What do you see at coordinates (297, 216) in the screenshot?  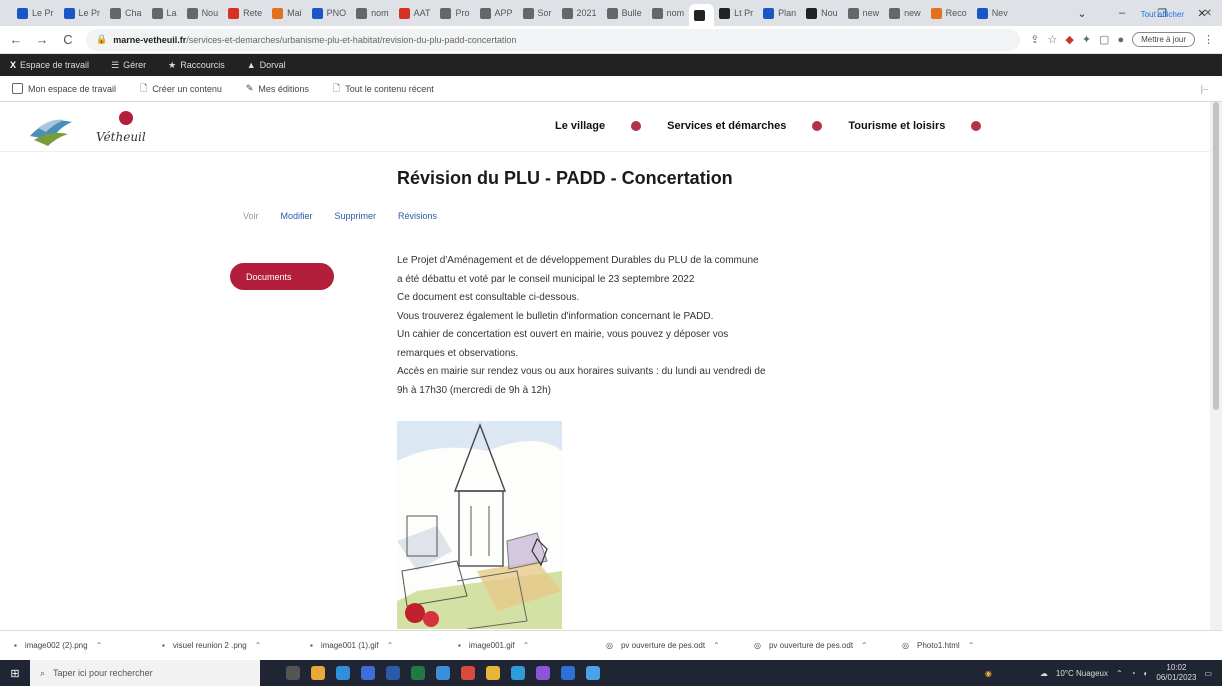 I see `tab-edit: Modifier` at bounding box center [297, 216].